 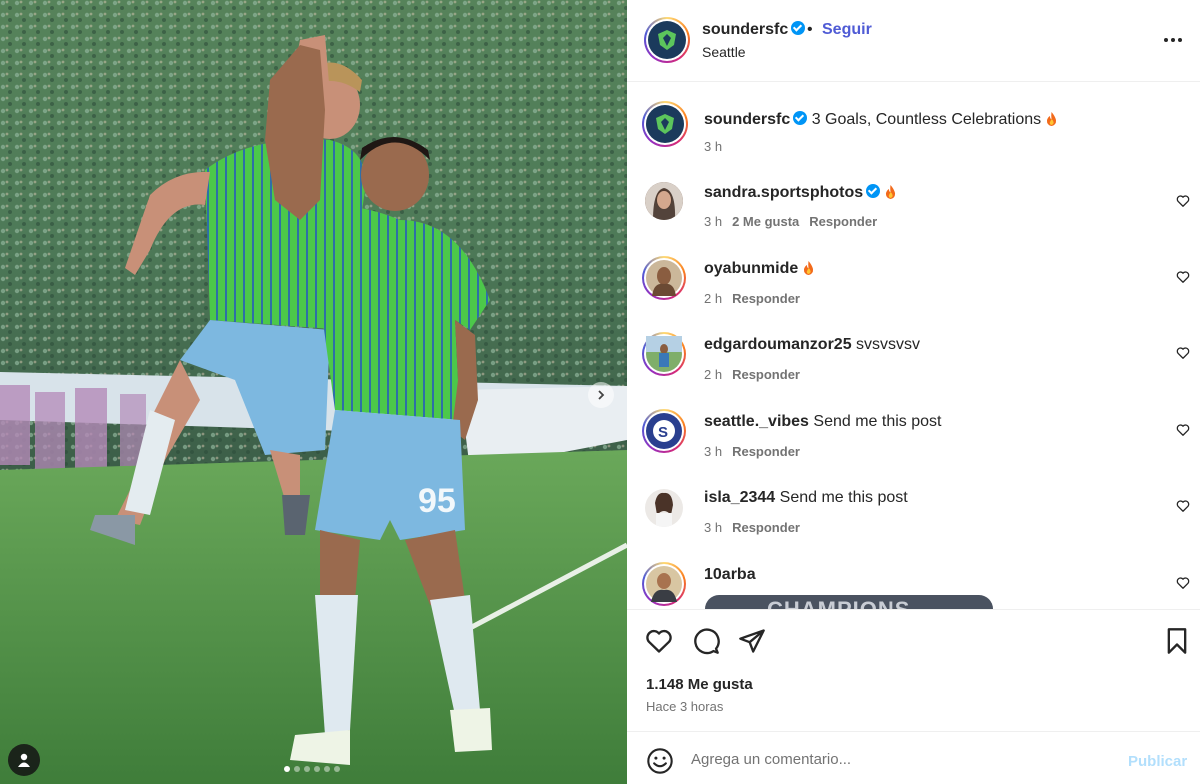 What do you see at coordinates (660, 761) in the screenshot?
I see `emoji-icon` at bounding box center [660, 761].